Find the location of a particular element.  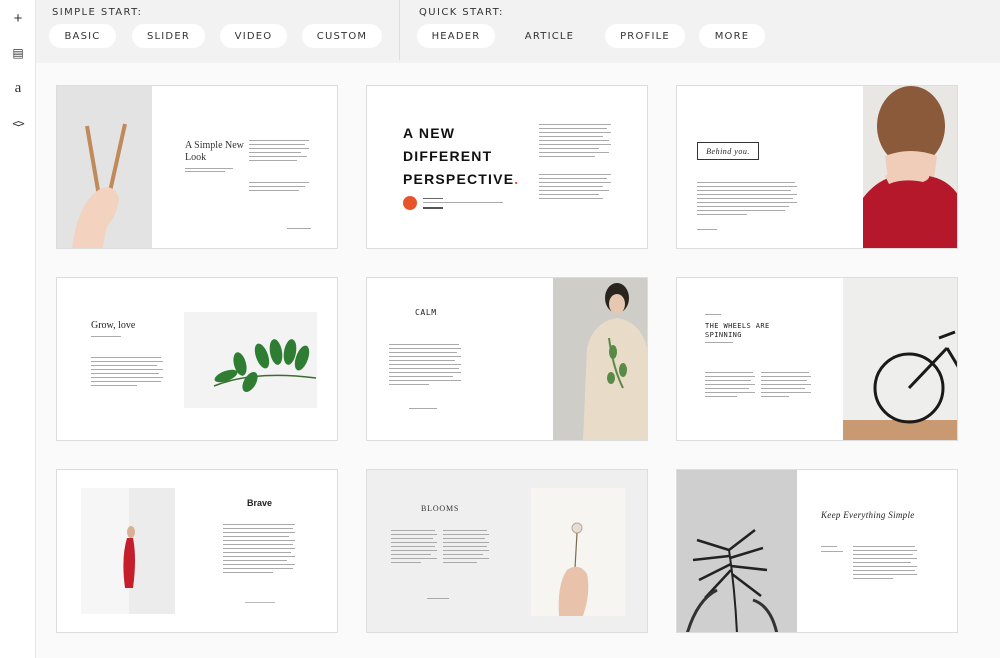

template-image-bicycle is located at coordinates (900, 359).